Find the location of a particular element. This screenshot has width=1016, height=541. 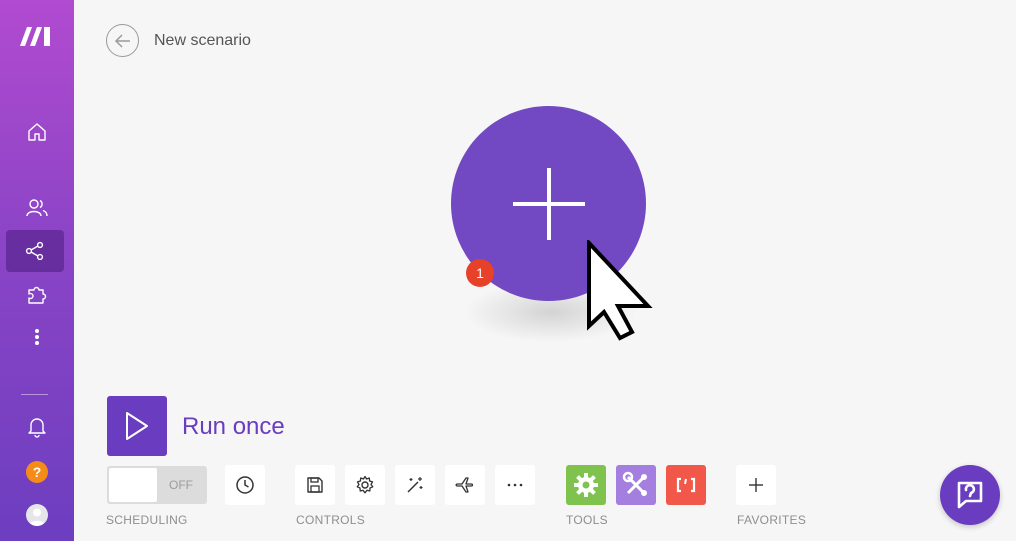

tools-icon is located at coordinates (634, 483).